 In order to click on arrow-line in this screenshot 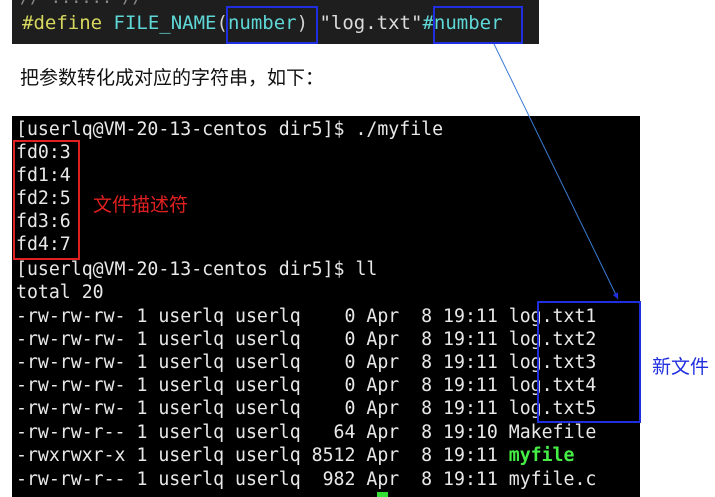, I will do `click(556, 171)`.